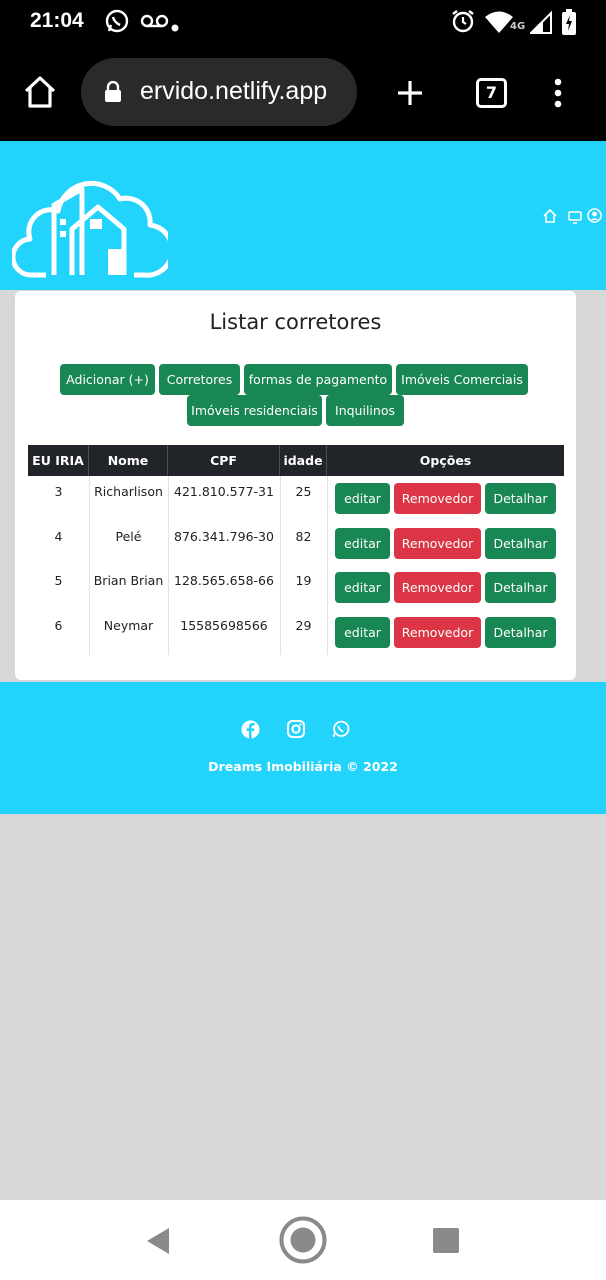 The height and width of the screenshot is (1280, 606). Describe the element at coordinates (303, 580) in the screenshot. I see `cell-age: 19` at that location.